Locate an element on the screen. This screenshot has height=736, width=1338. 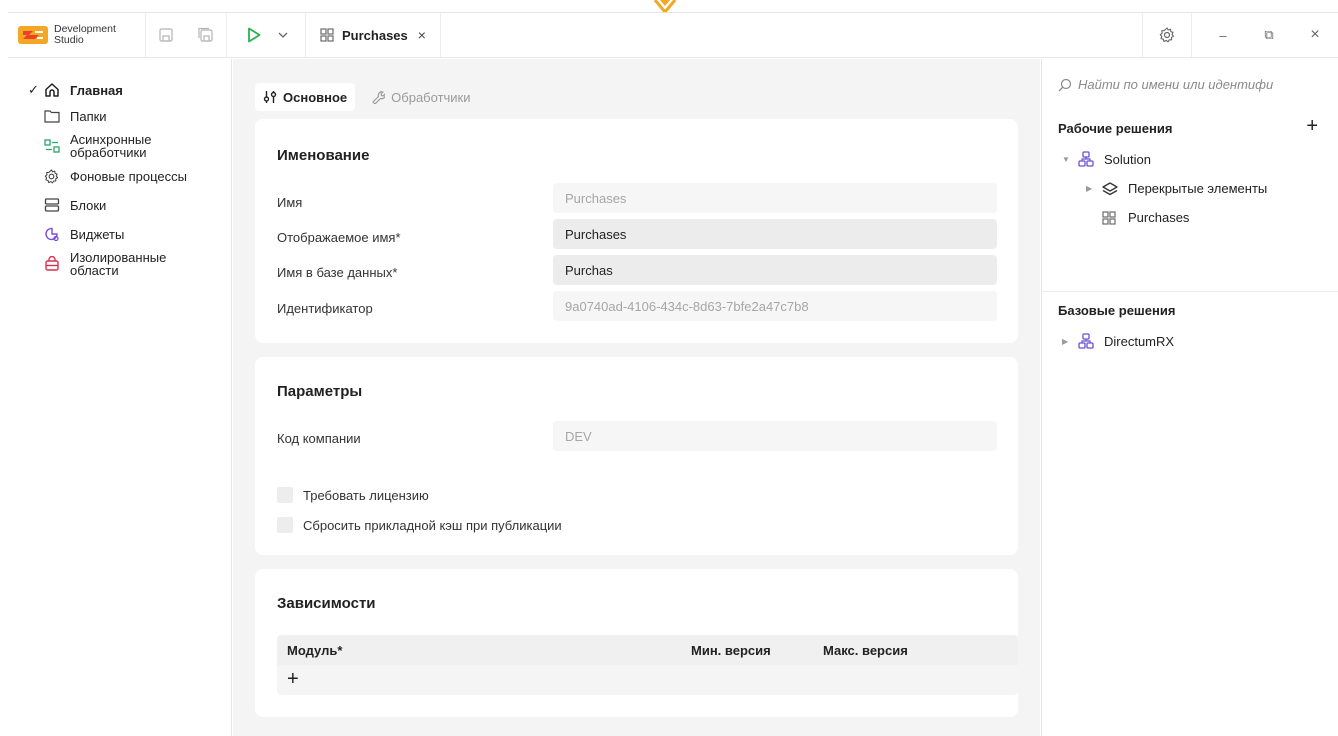
sidebar-item-home: ✓ Главная is located at coordinates (119, 90).